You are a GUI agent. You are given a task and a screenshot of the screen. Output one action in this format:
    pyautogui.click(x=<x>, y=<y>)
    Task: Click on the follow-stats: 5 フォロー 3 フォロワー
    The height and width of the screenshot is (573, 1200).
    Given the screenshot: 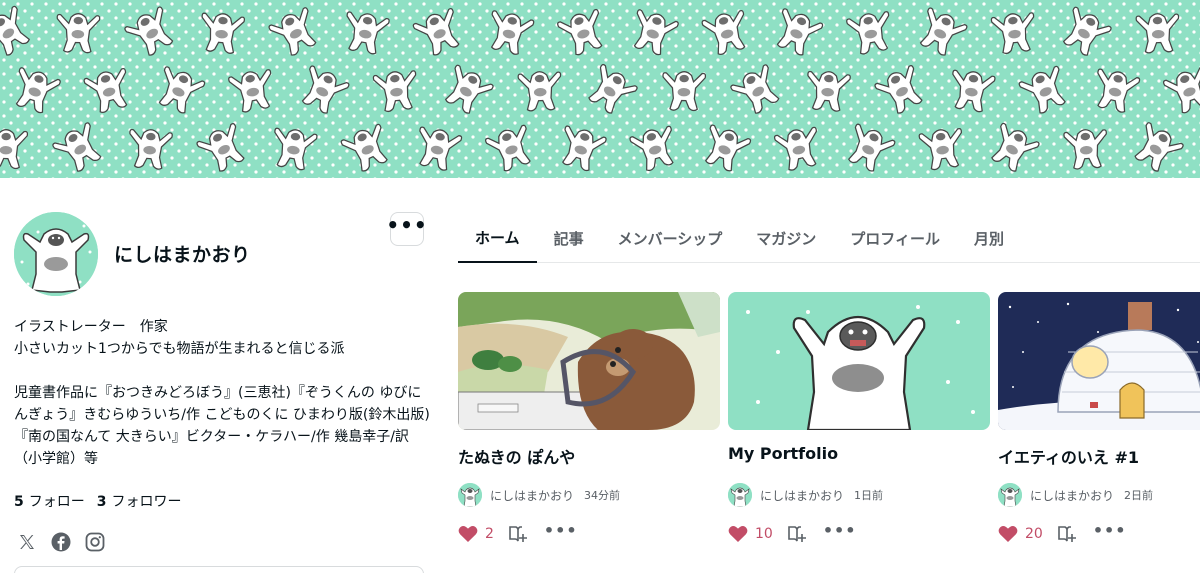 What is the action you would take?
    pyautogui.click(x=104, y=501)
    